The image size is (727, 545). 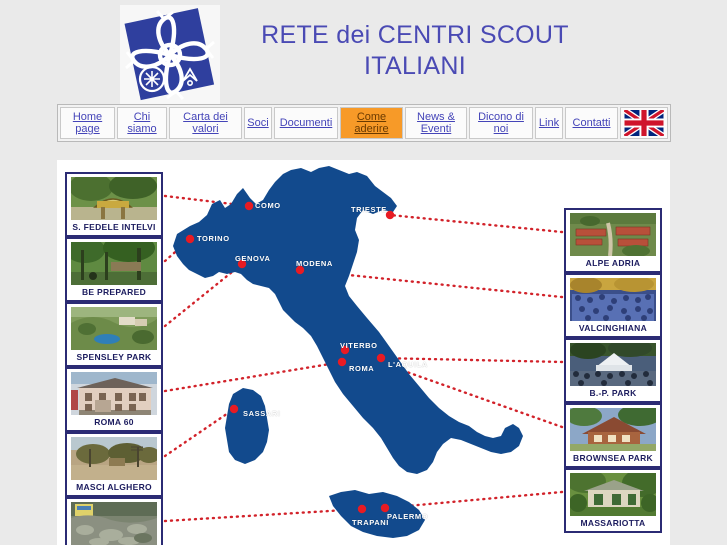 I want to click on centre-thumbnail: MASSARIOTTA, so click(x=613, y=500).